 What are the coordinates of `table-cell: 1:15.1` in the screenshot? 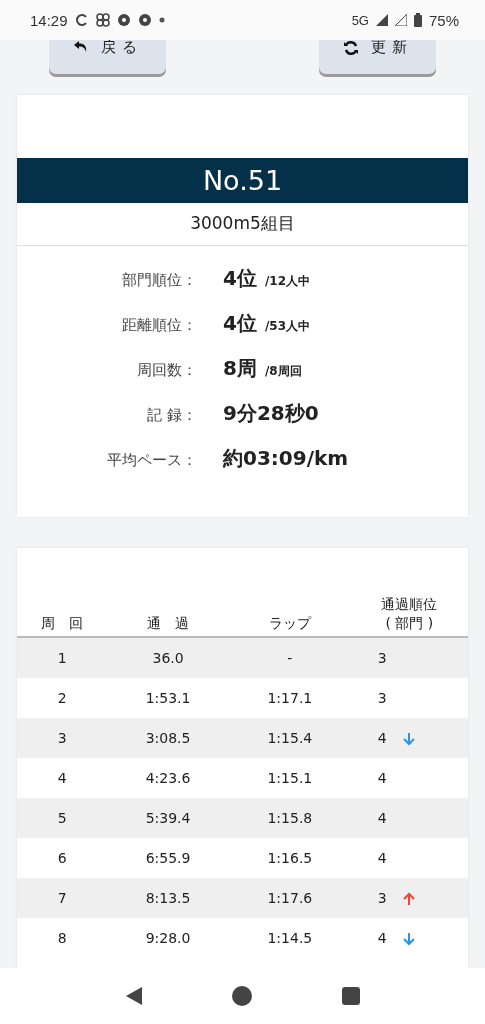 It's located at (289, 778).